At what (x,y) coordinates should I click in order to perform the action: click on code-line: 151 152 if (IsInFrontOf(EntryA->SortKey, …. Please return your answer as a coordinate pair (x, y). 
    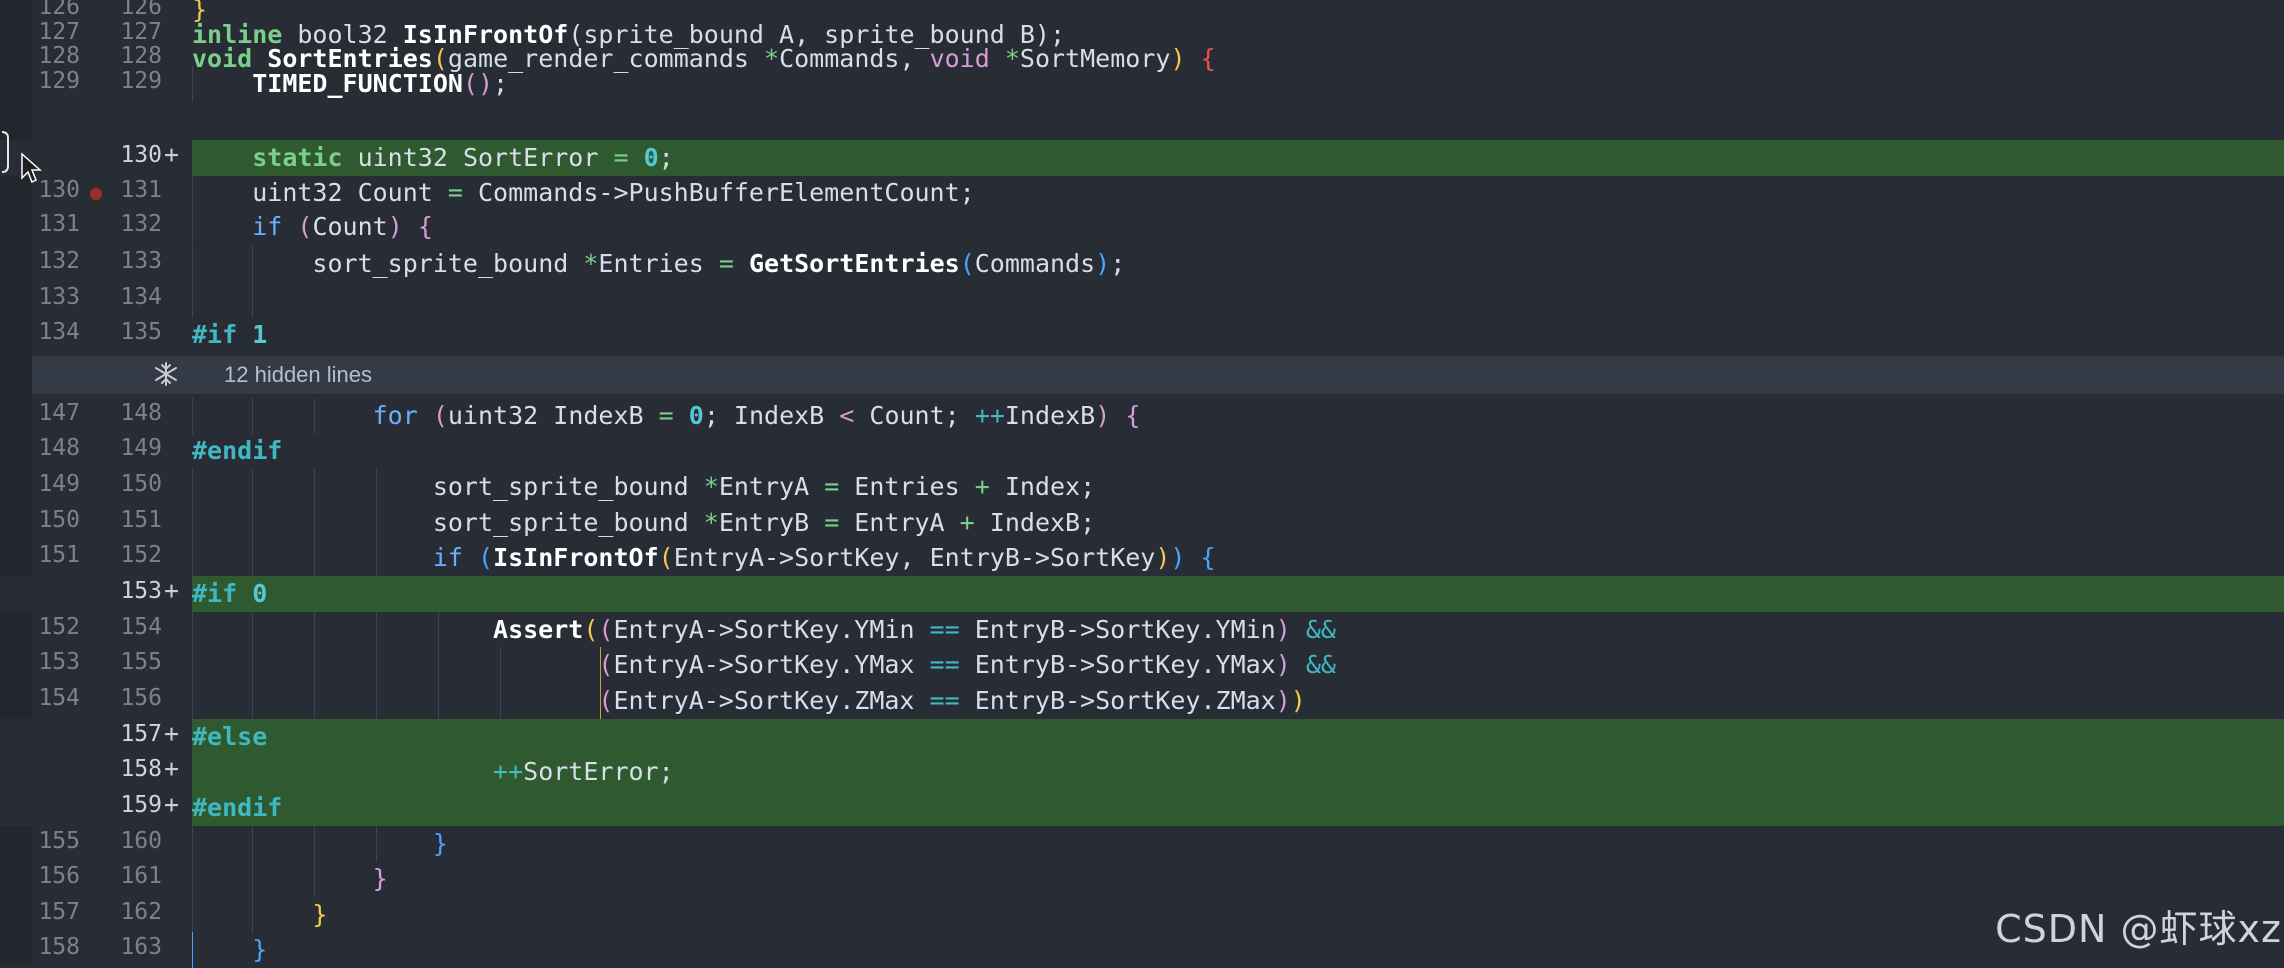
    Looking at the image, I should click on (1142, 558).